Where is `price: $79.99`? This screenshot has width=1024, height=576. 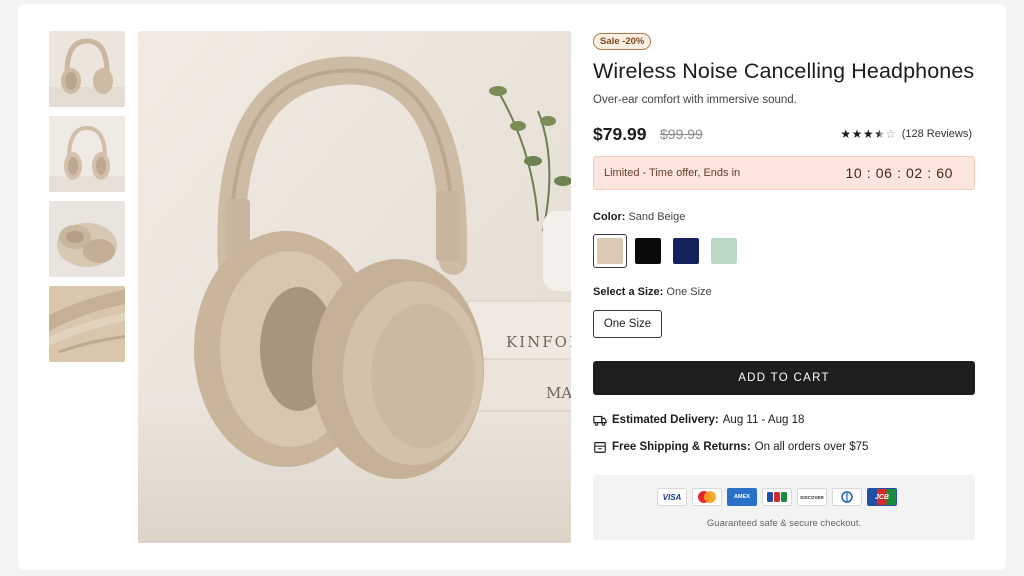
price: $79.99 is located at coordinates (620, 134).